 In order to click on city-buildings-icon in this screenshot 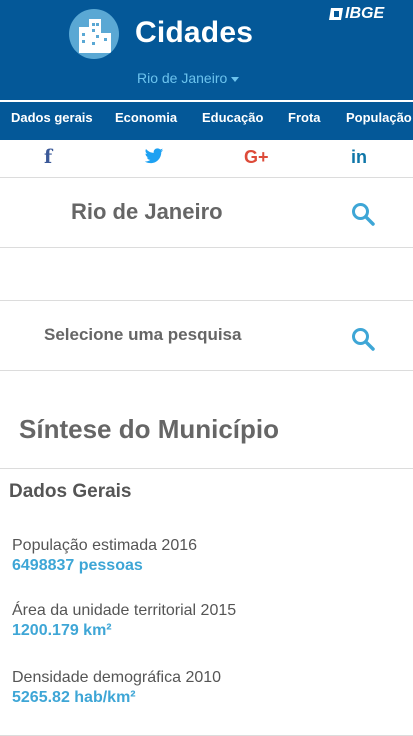, I will do `click(94, 34)`.